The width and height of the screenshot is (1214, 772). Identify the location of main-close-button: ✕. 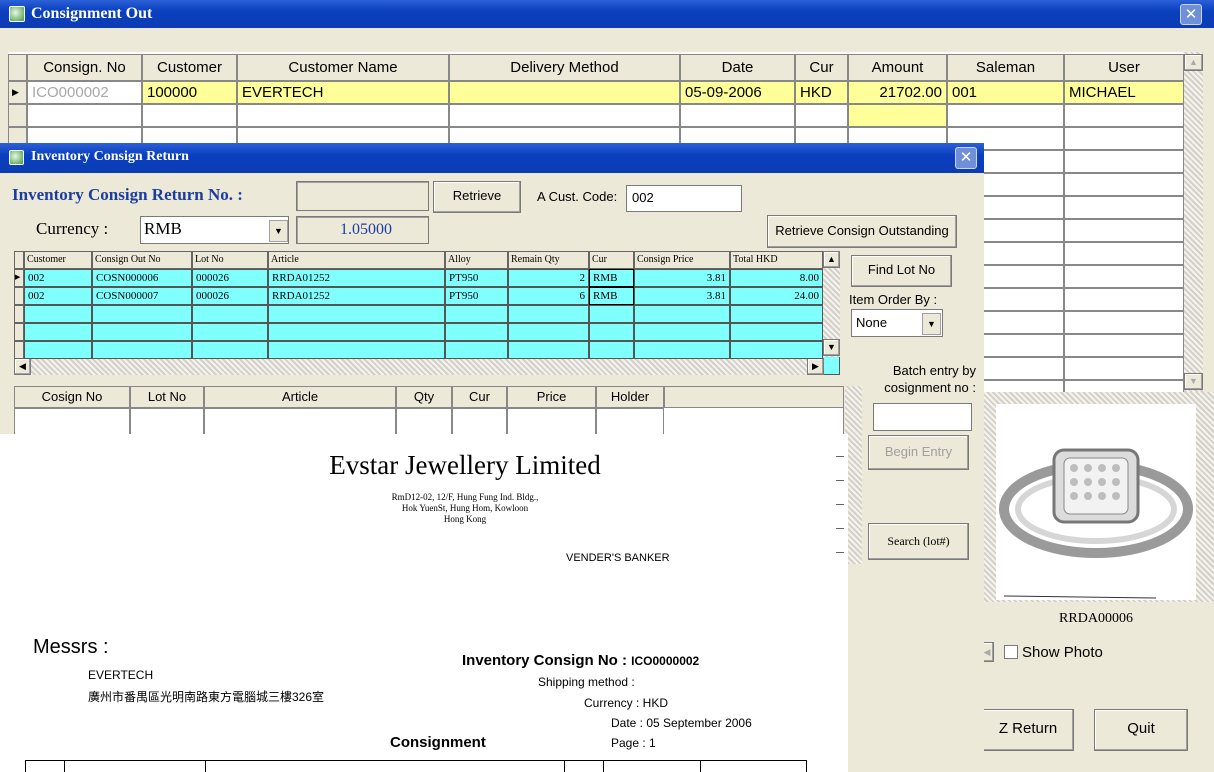
(1191, 14).